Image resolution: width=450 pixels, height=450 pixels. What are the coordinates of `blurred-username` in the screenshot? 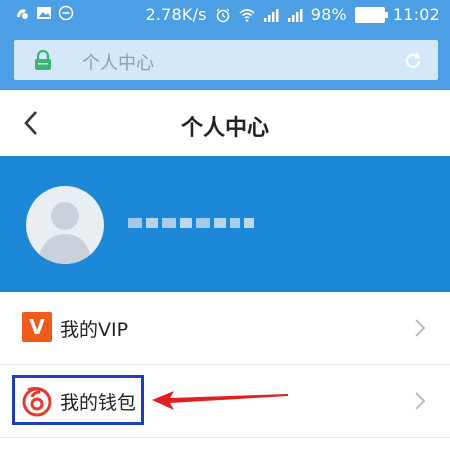 It's located at (191, 223).